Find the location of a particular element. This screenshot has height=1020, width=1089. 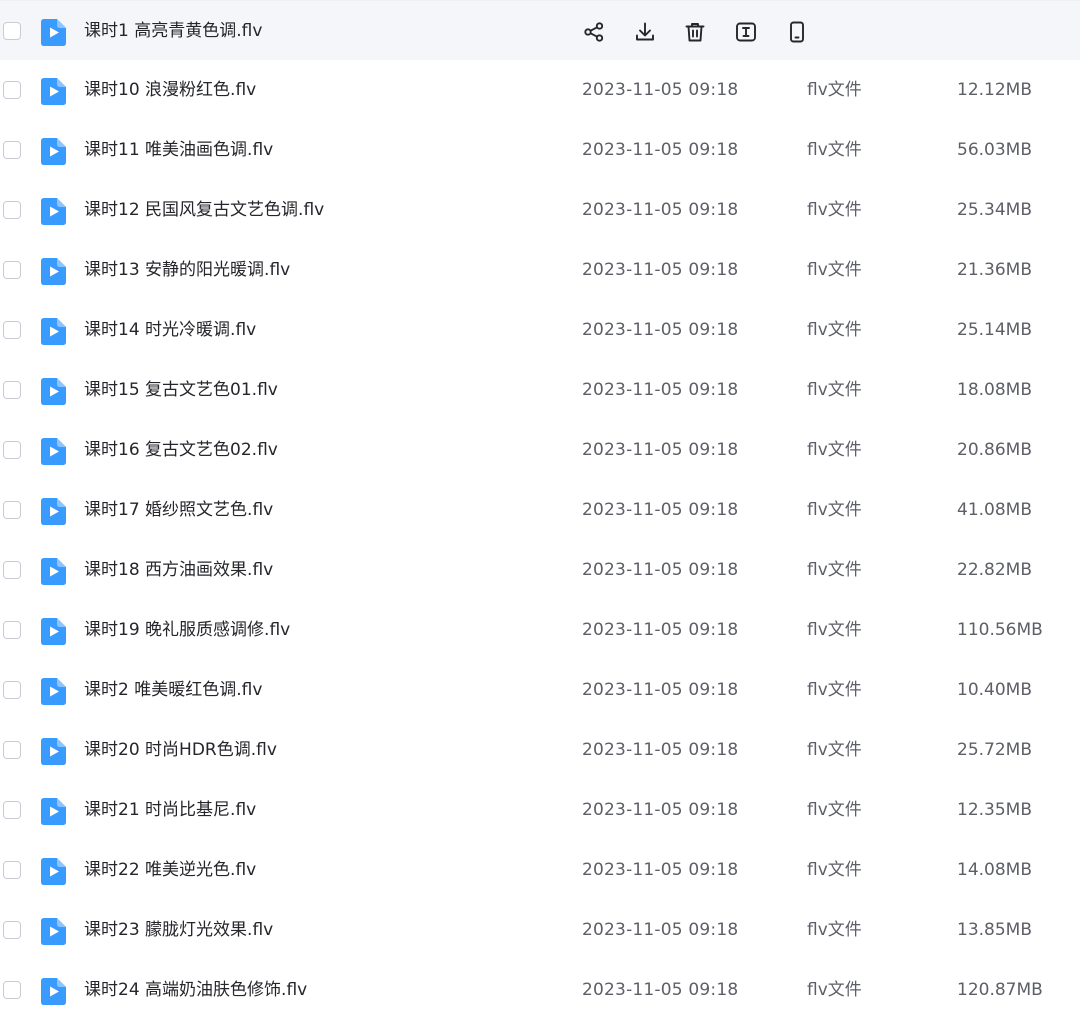

download-icon is located at coordinates (645, 32).